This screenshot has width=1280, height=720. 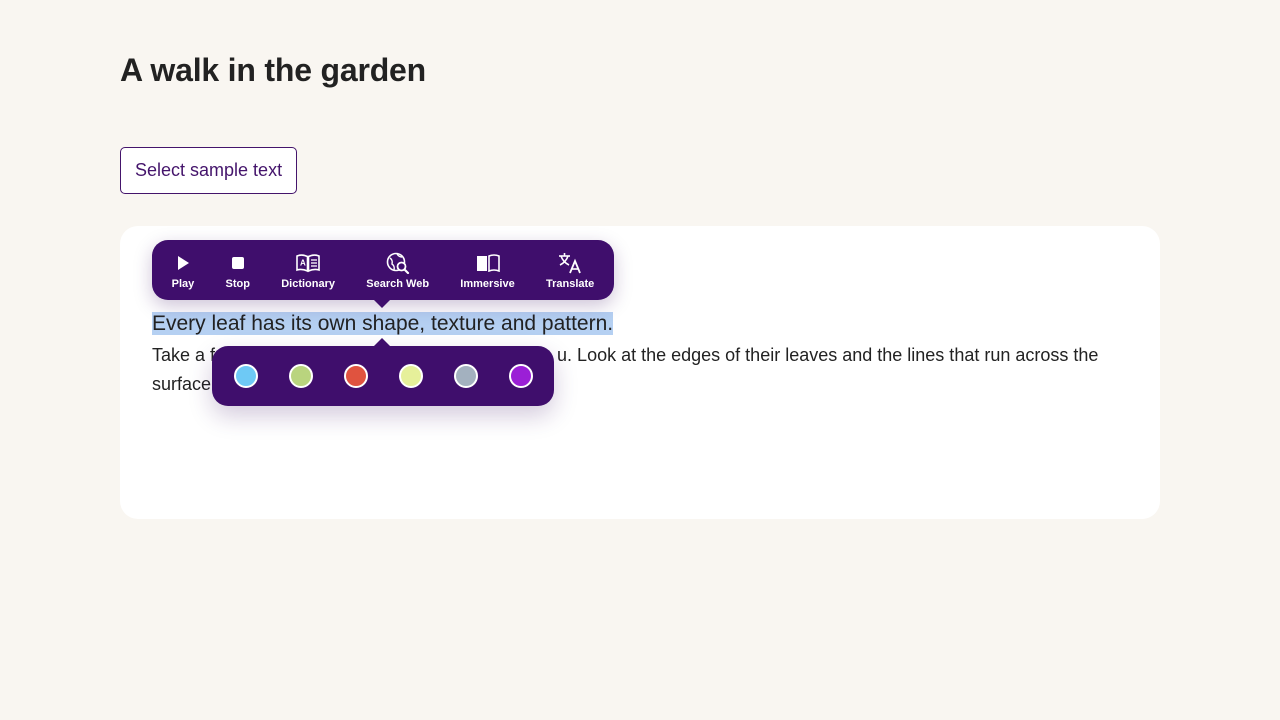 I want to click on stop-icon, so click(x=238, y=263).